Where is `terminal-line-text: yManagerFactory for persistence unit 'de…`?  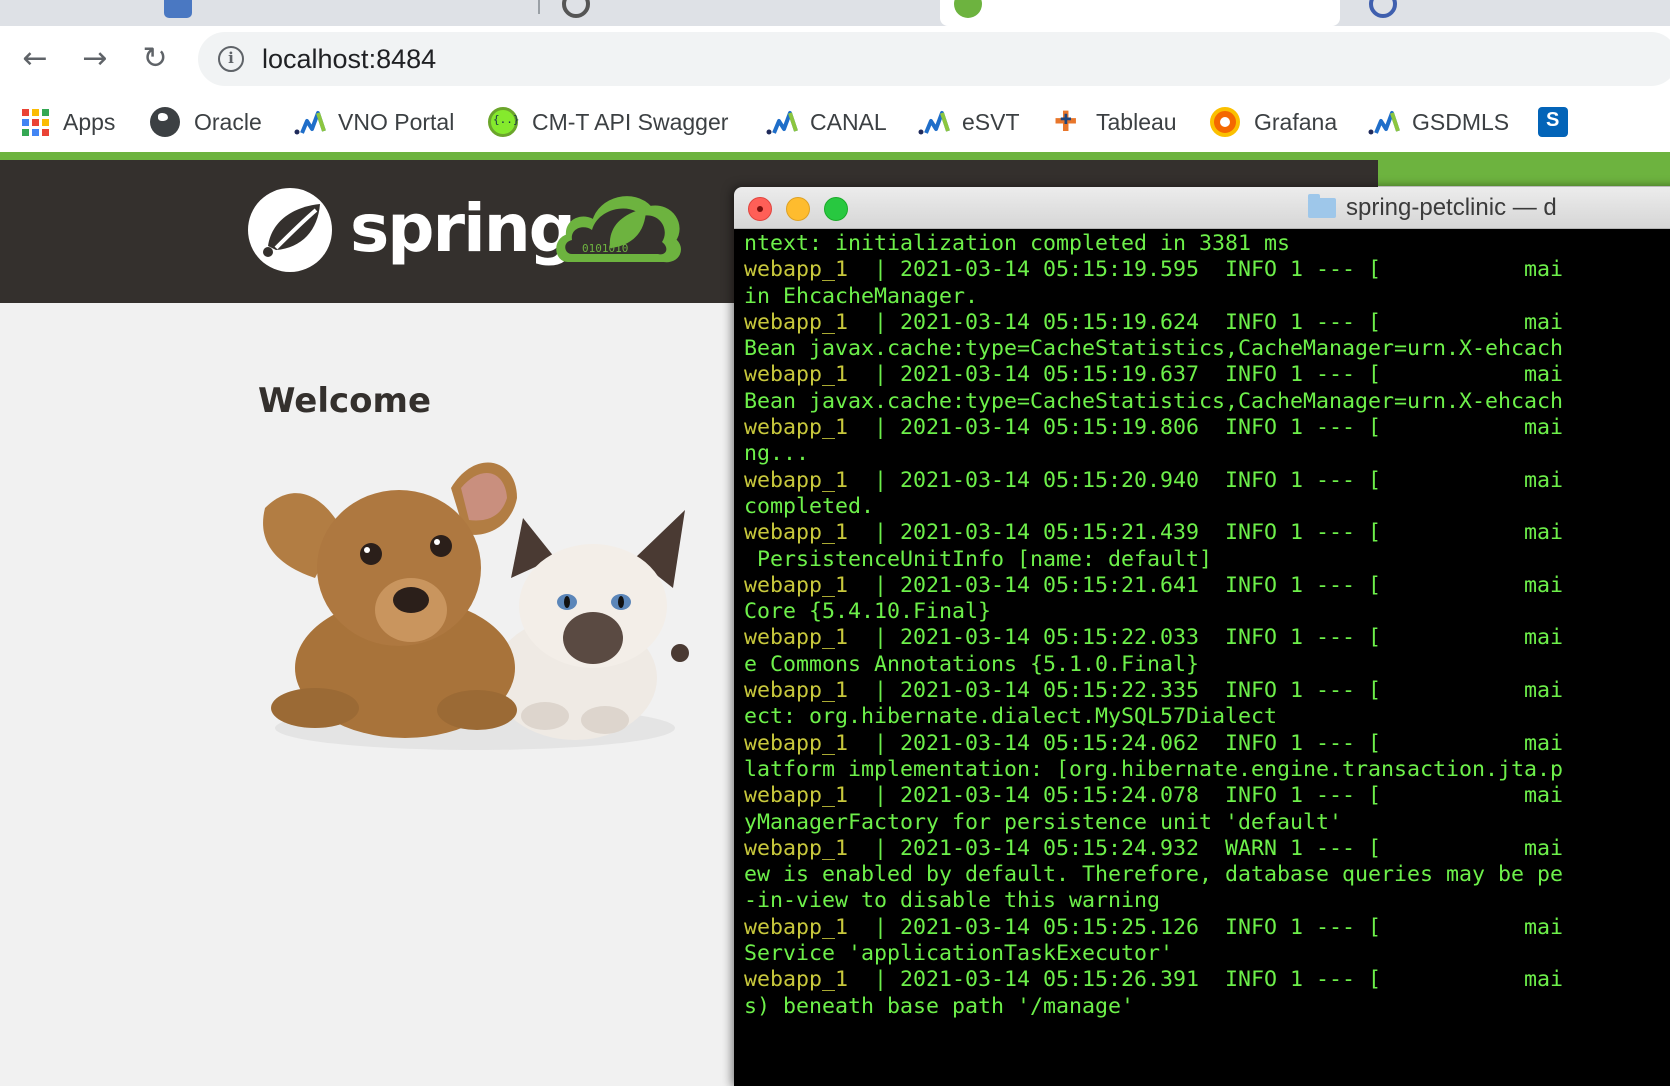 terminal-line-text: yManagerFactory for persistence unit 'de… is located at coordinates (1043, 822).